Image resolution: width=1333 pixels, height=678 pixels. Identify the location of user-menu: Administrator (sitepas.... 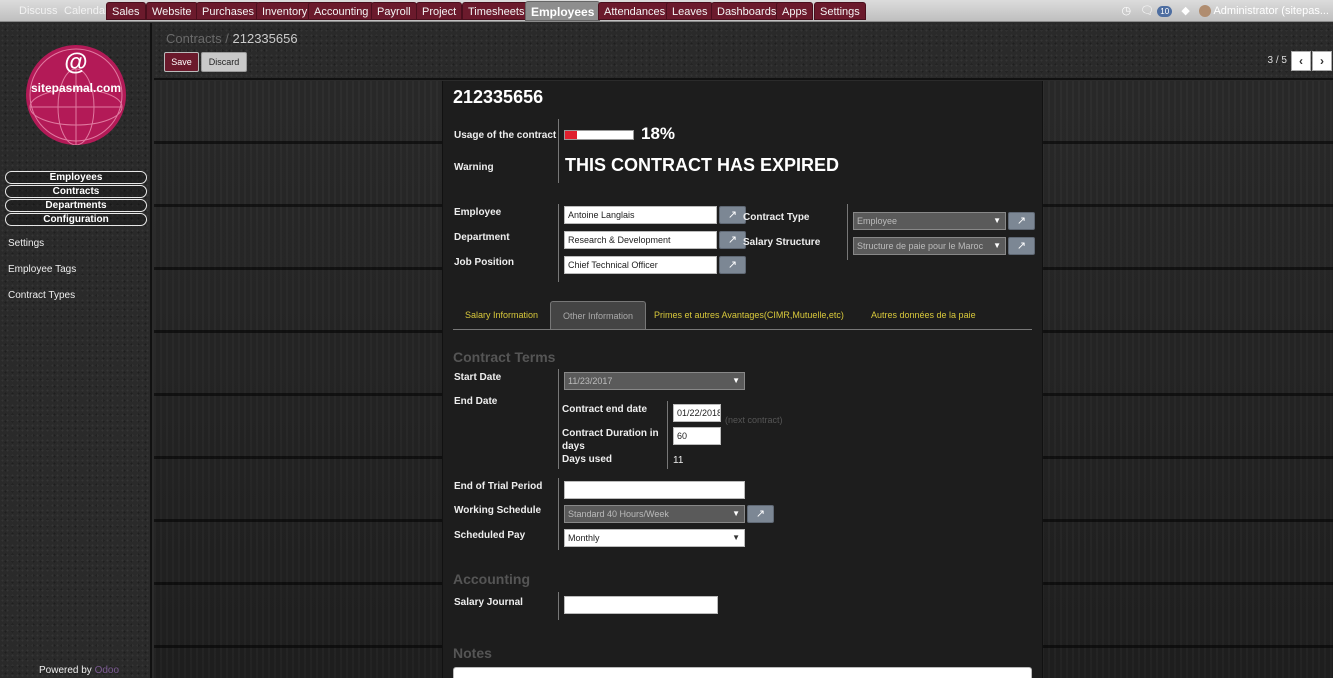
(1271, 11).